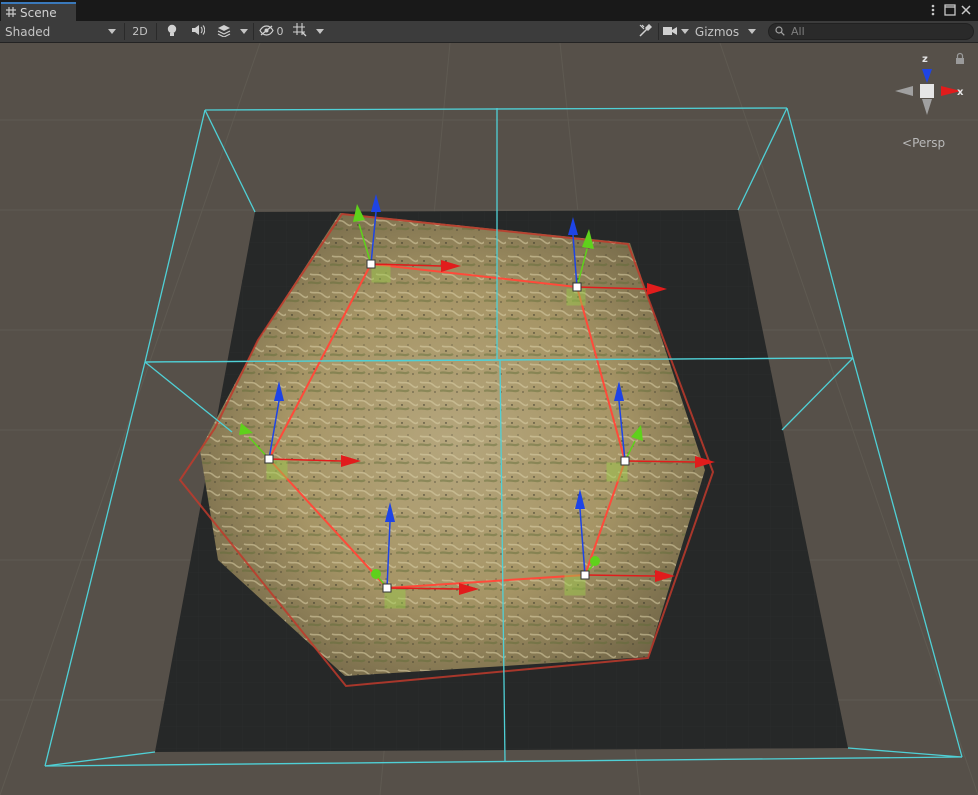 Image resolution: width=978 pixels, height=795 pixels. I want to click on effects-dropdown-button, so click(244, 31).